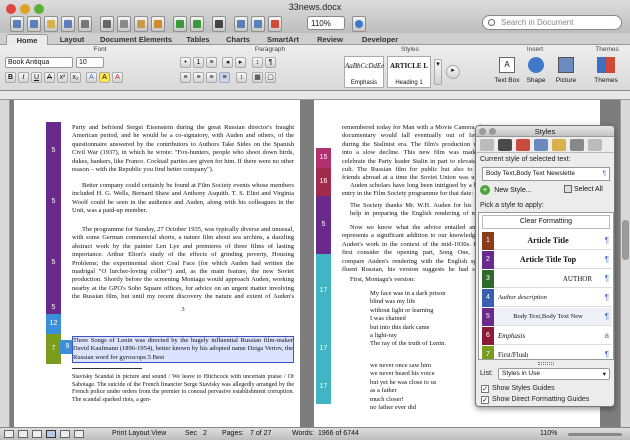 The height and width of the screenshot is (440, 630). I want to click on zoom-slider, so click(595, 434).